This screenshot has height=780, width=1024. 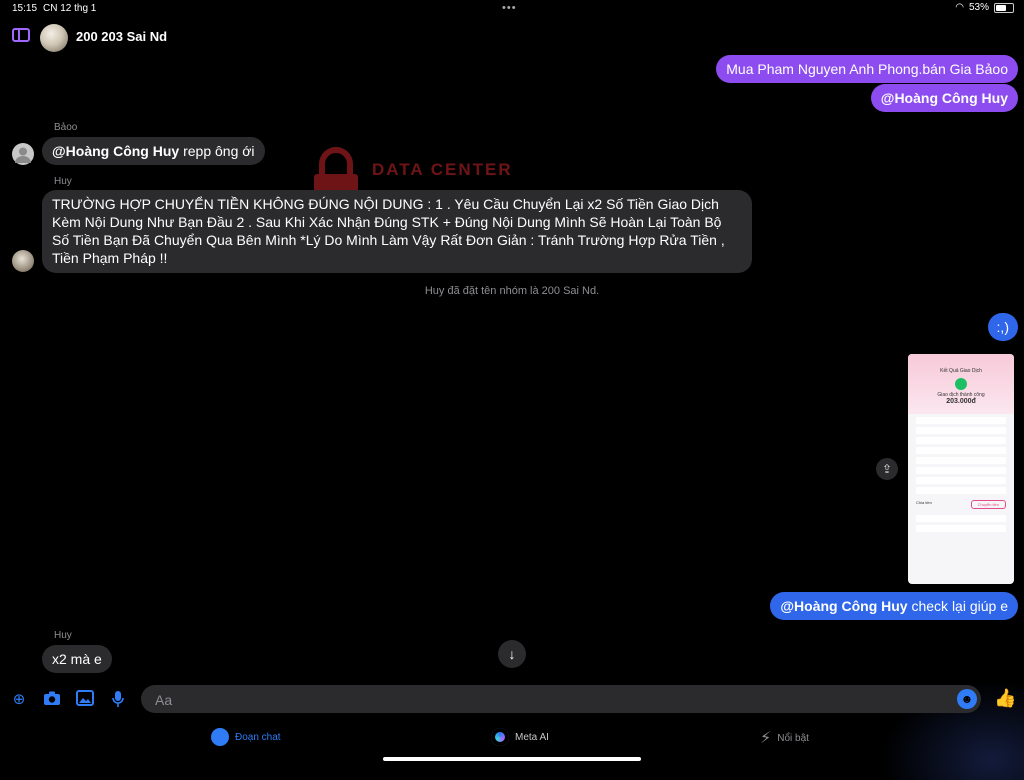 I want to click on battery-percent: 53%, so click(x=978, y=7).